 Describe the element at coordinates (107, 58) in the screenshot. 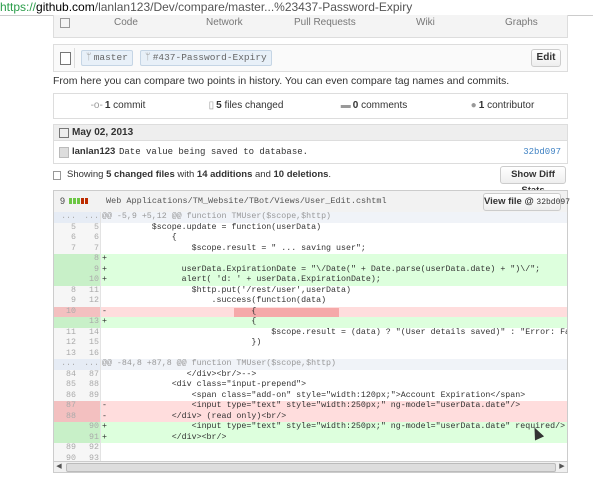

I see `base-branch: ᛘ master` at that location.